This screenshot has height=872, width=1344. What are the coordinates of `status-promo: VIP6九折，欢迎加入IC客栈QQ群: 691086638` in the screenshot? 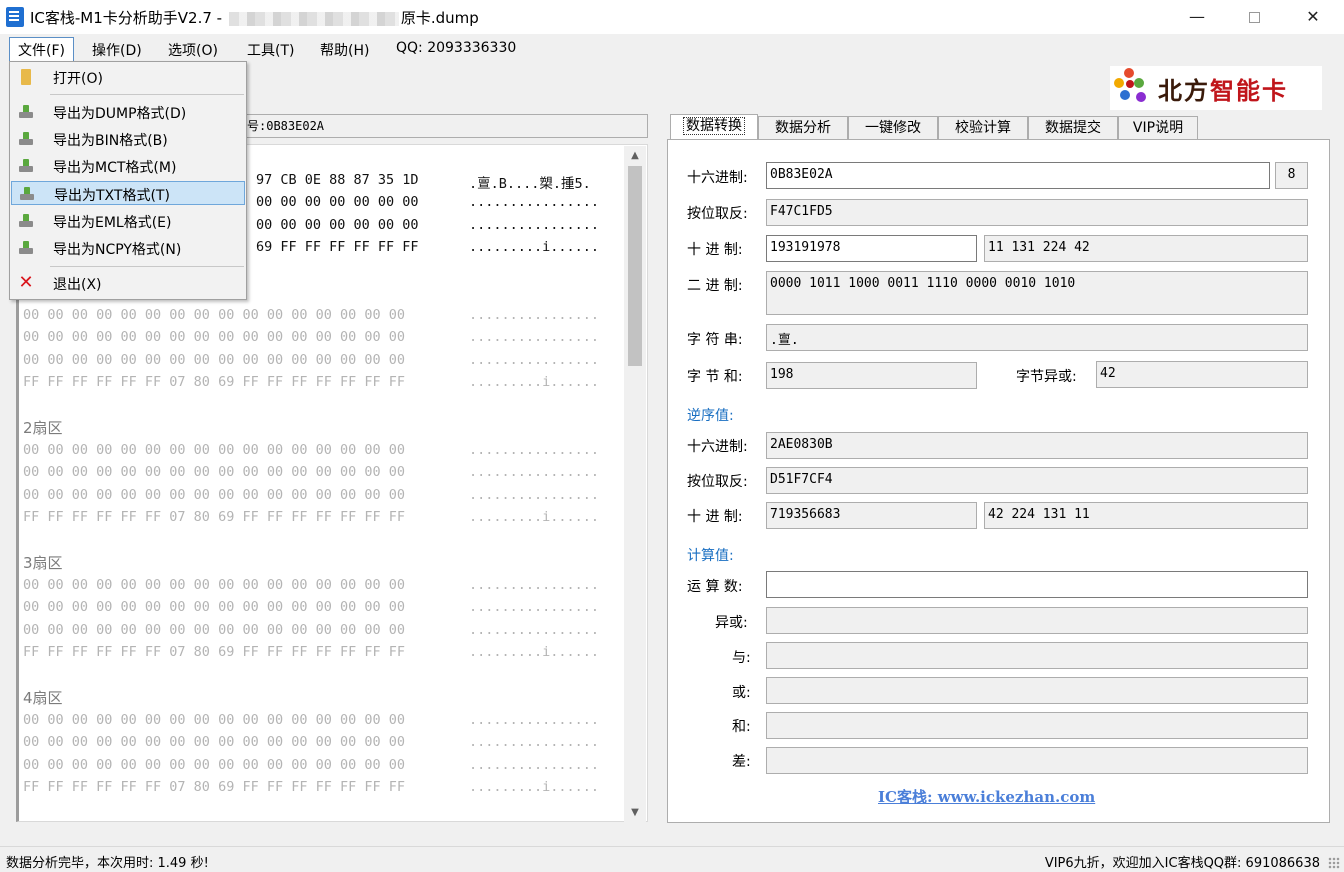 It's located at (1182, 863).